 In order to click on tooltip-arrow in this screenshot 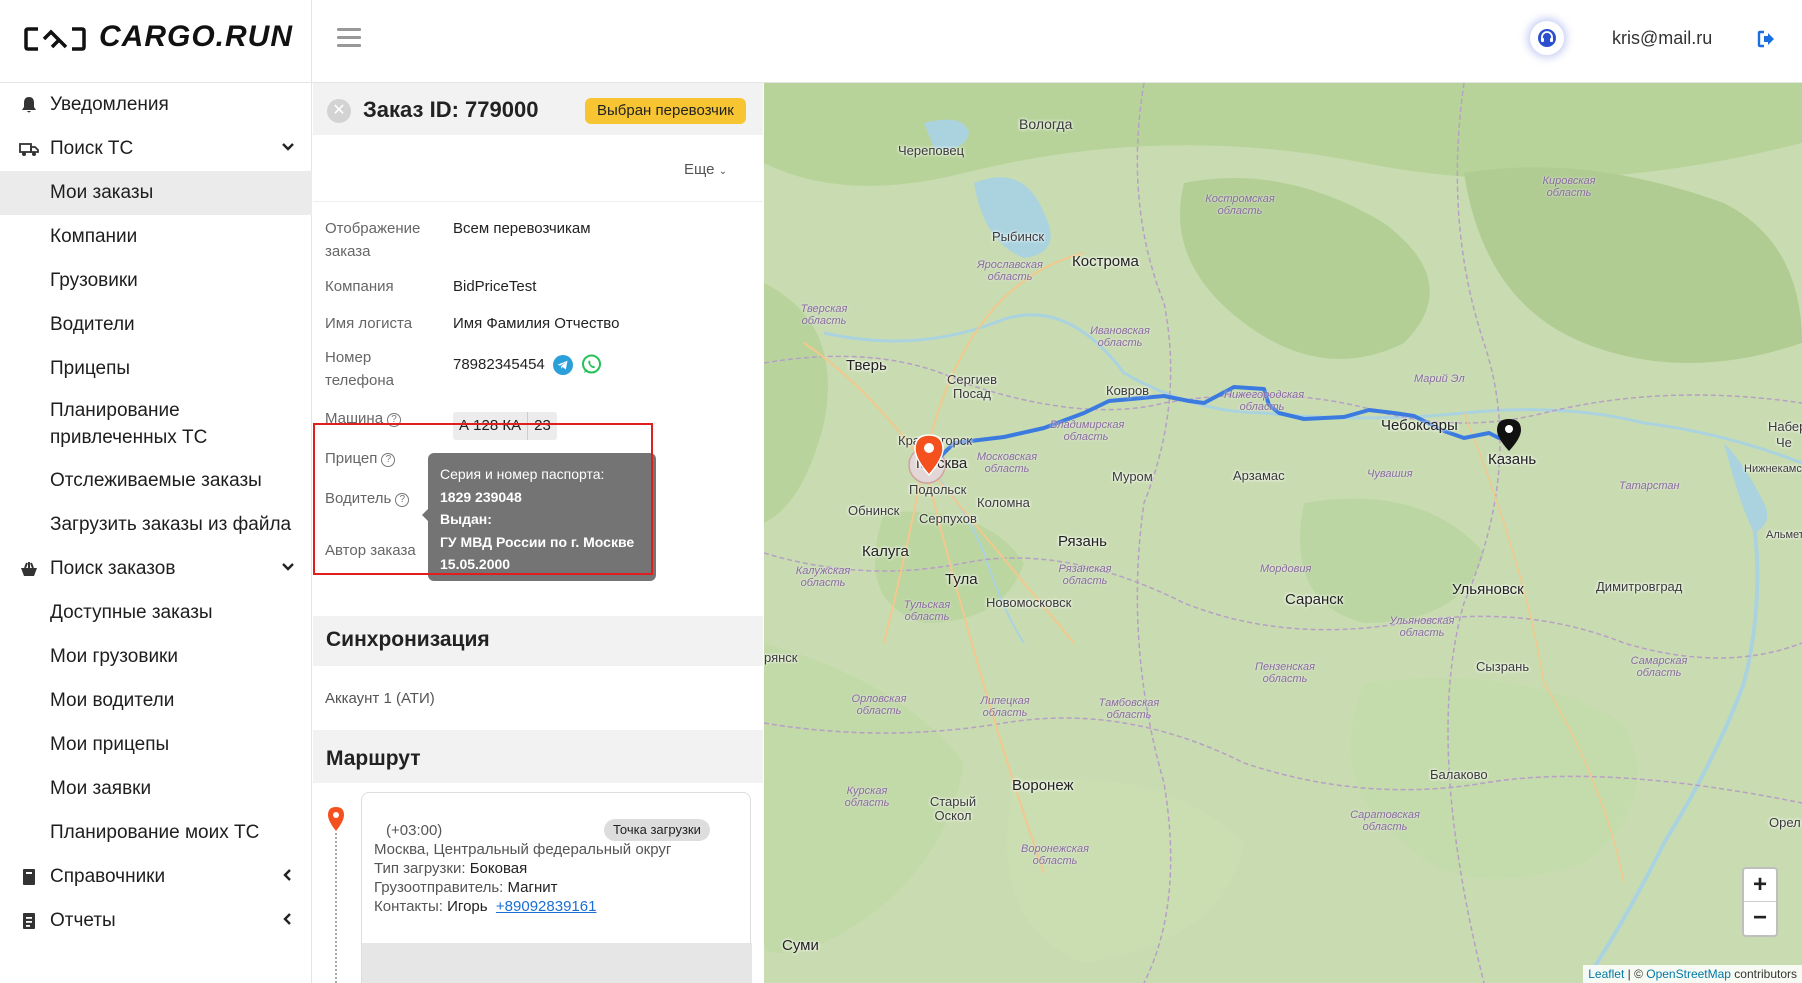, I will do `click(425, 515)`.